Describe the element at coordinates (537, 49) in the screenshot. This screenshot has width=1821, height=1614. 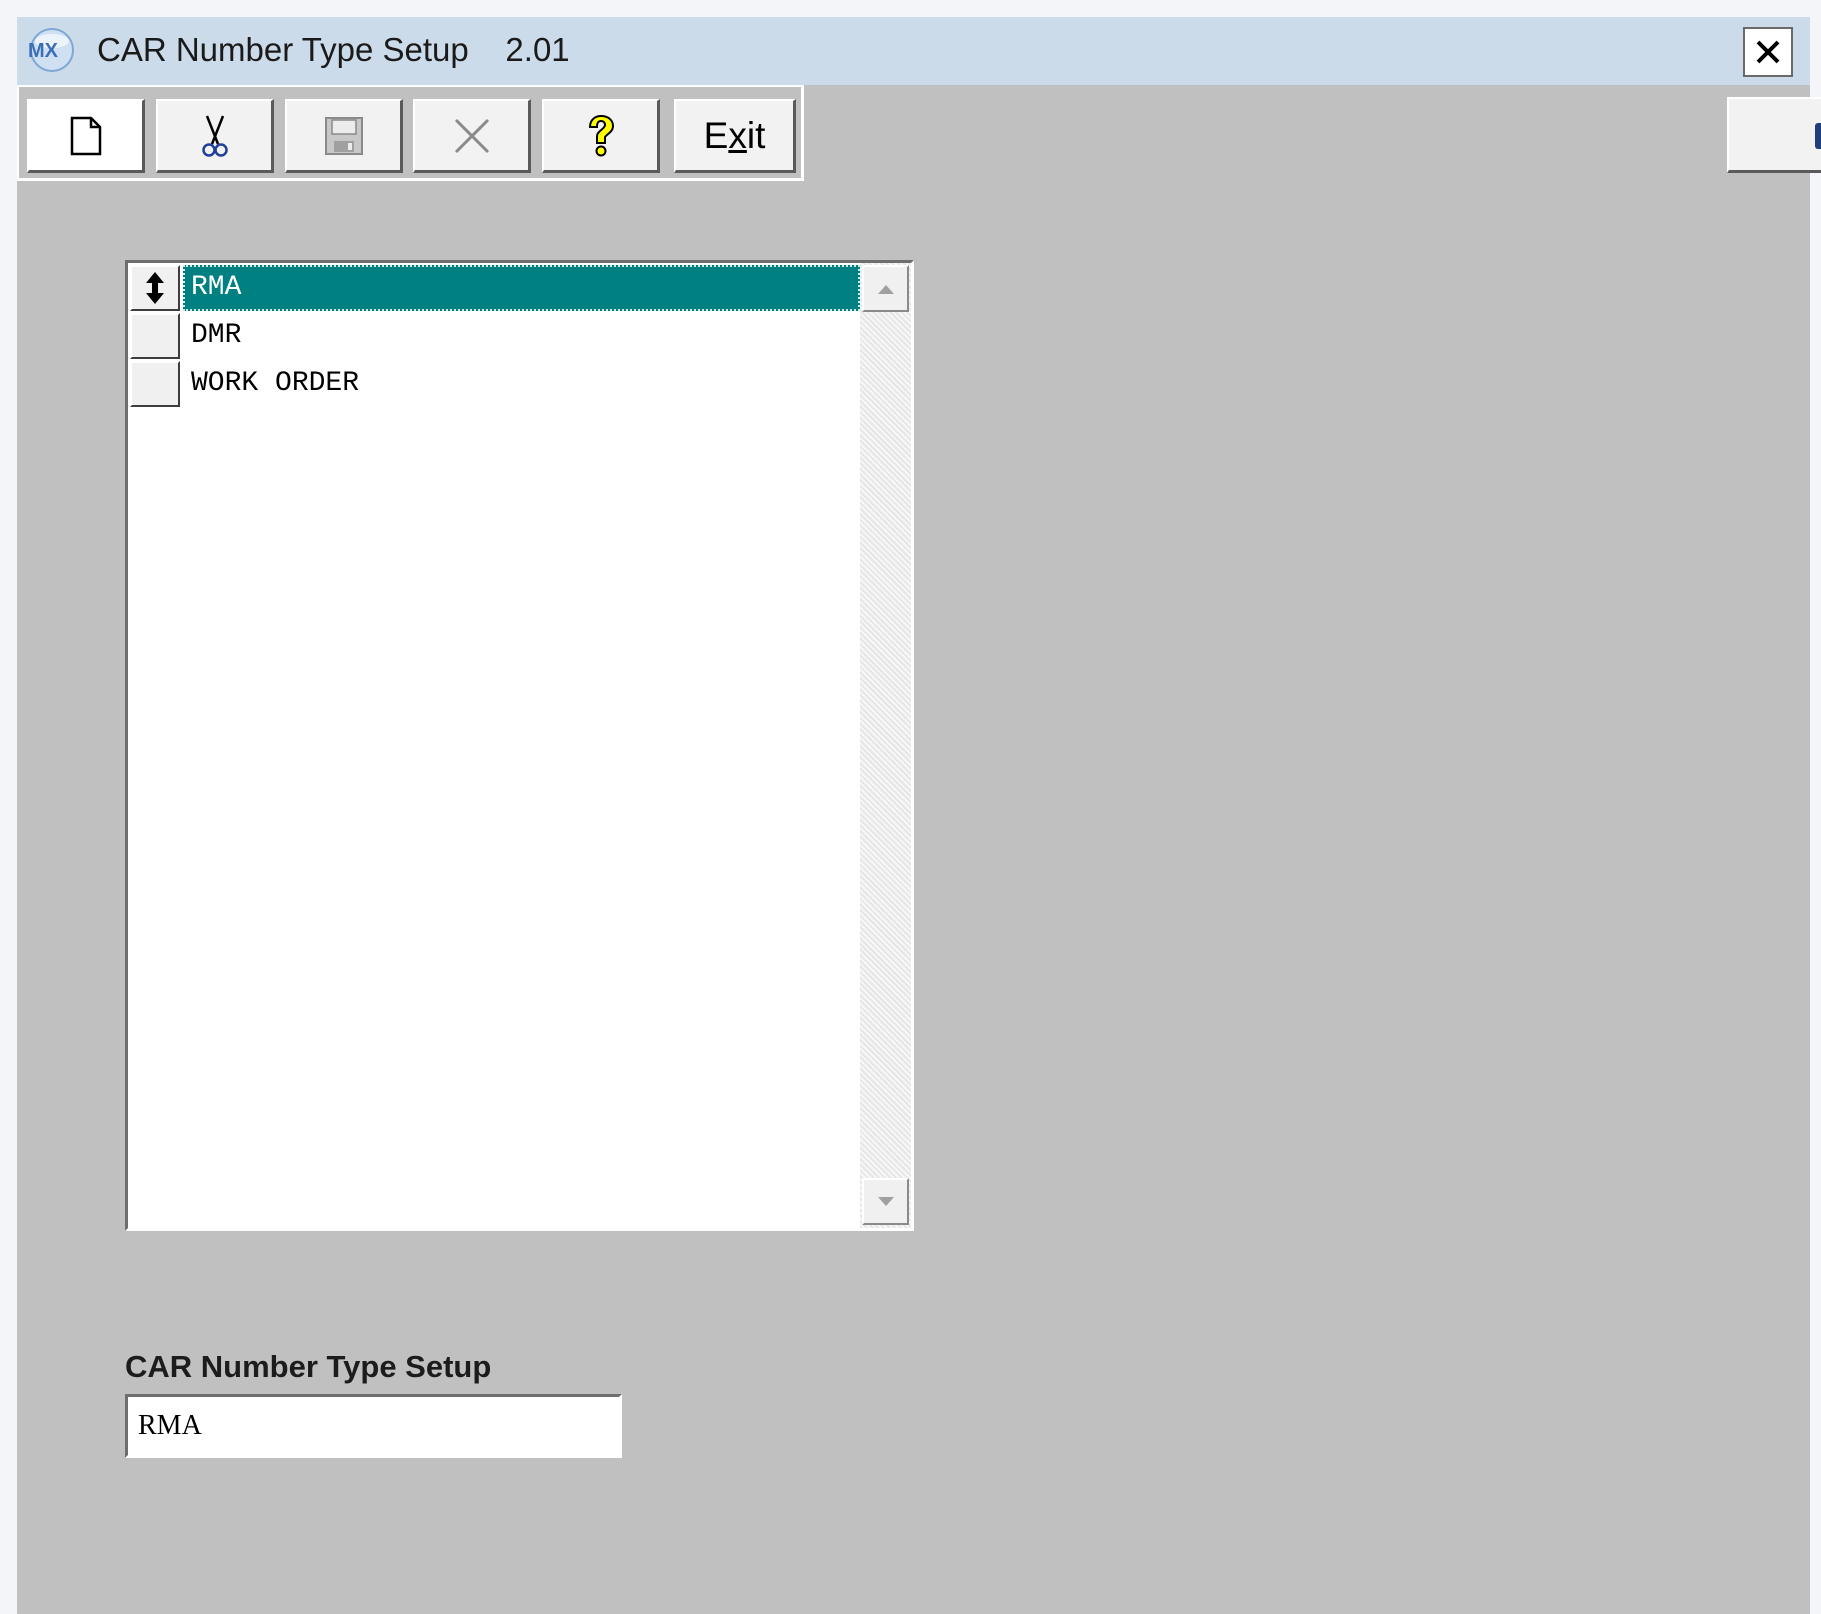
I see `window-version: 2.01` at that location.